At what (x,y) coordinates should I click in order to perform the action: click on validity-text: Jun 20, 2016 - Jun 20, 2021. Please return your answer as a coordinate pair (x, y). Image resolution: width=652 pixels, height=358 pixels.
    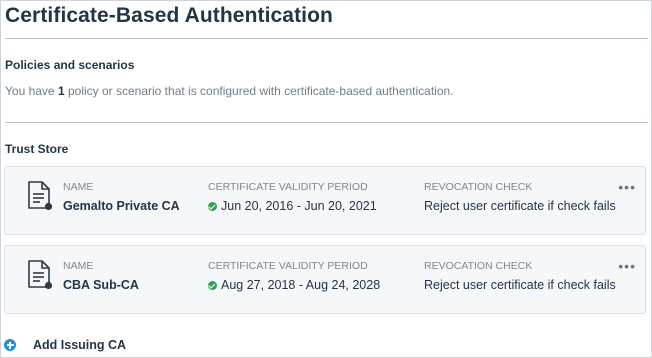
    Looking at the image, I should click on (299, 206).